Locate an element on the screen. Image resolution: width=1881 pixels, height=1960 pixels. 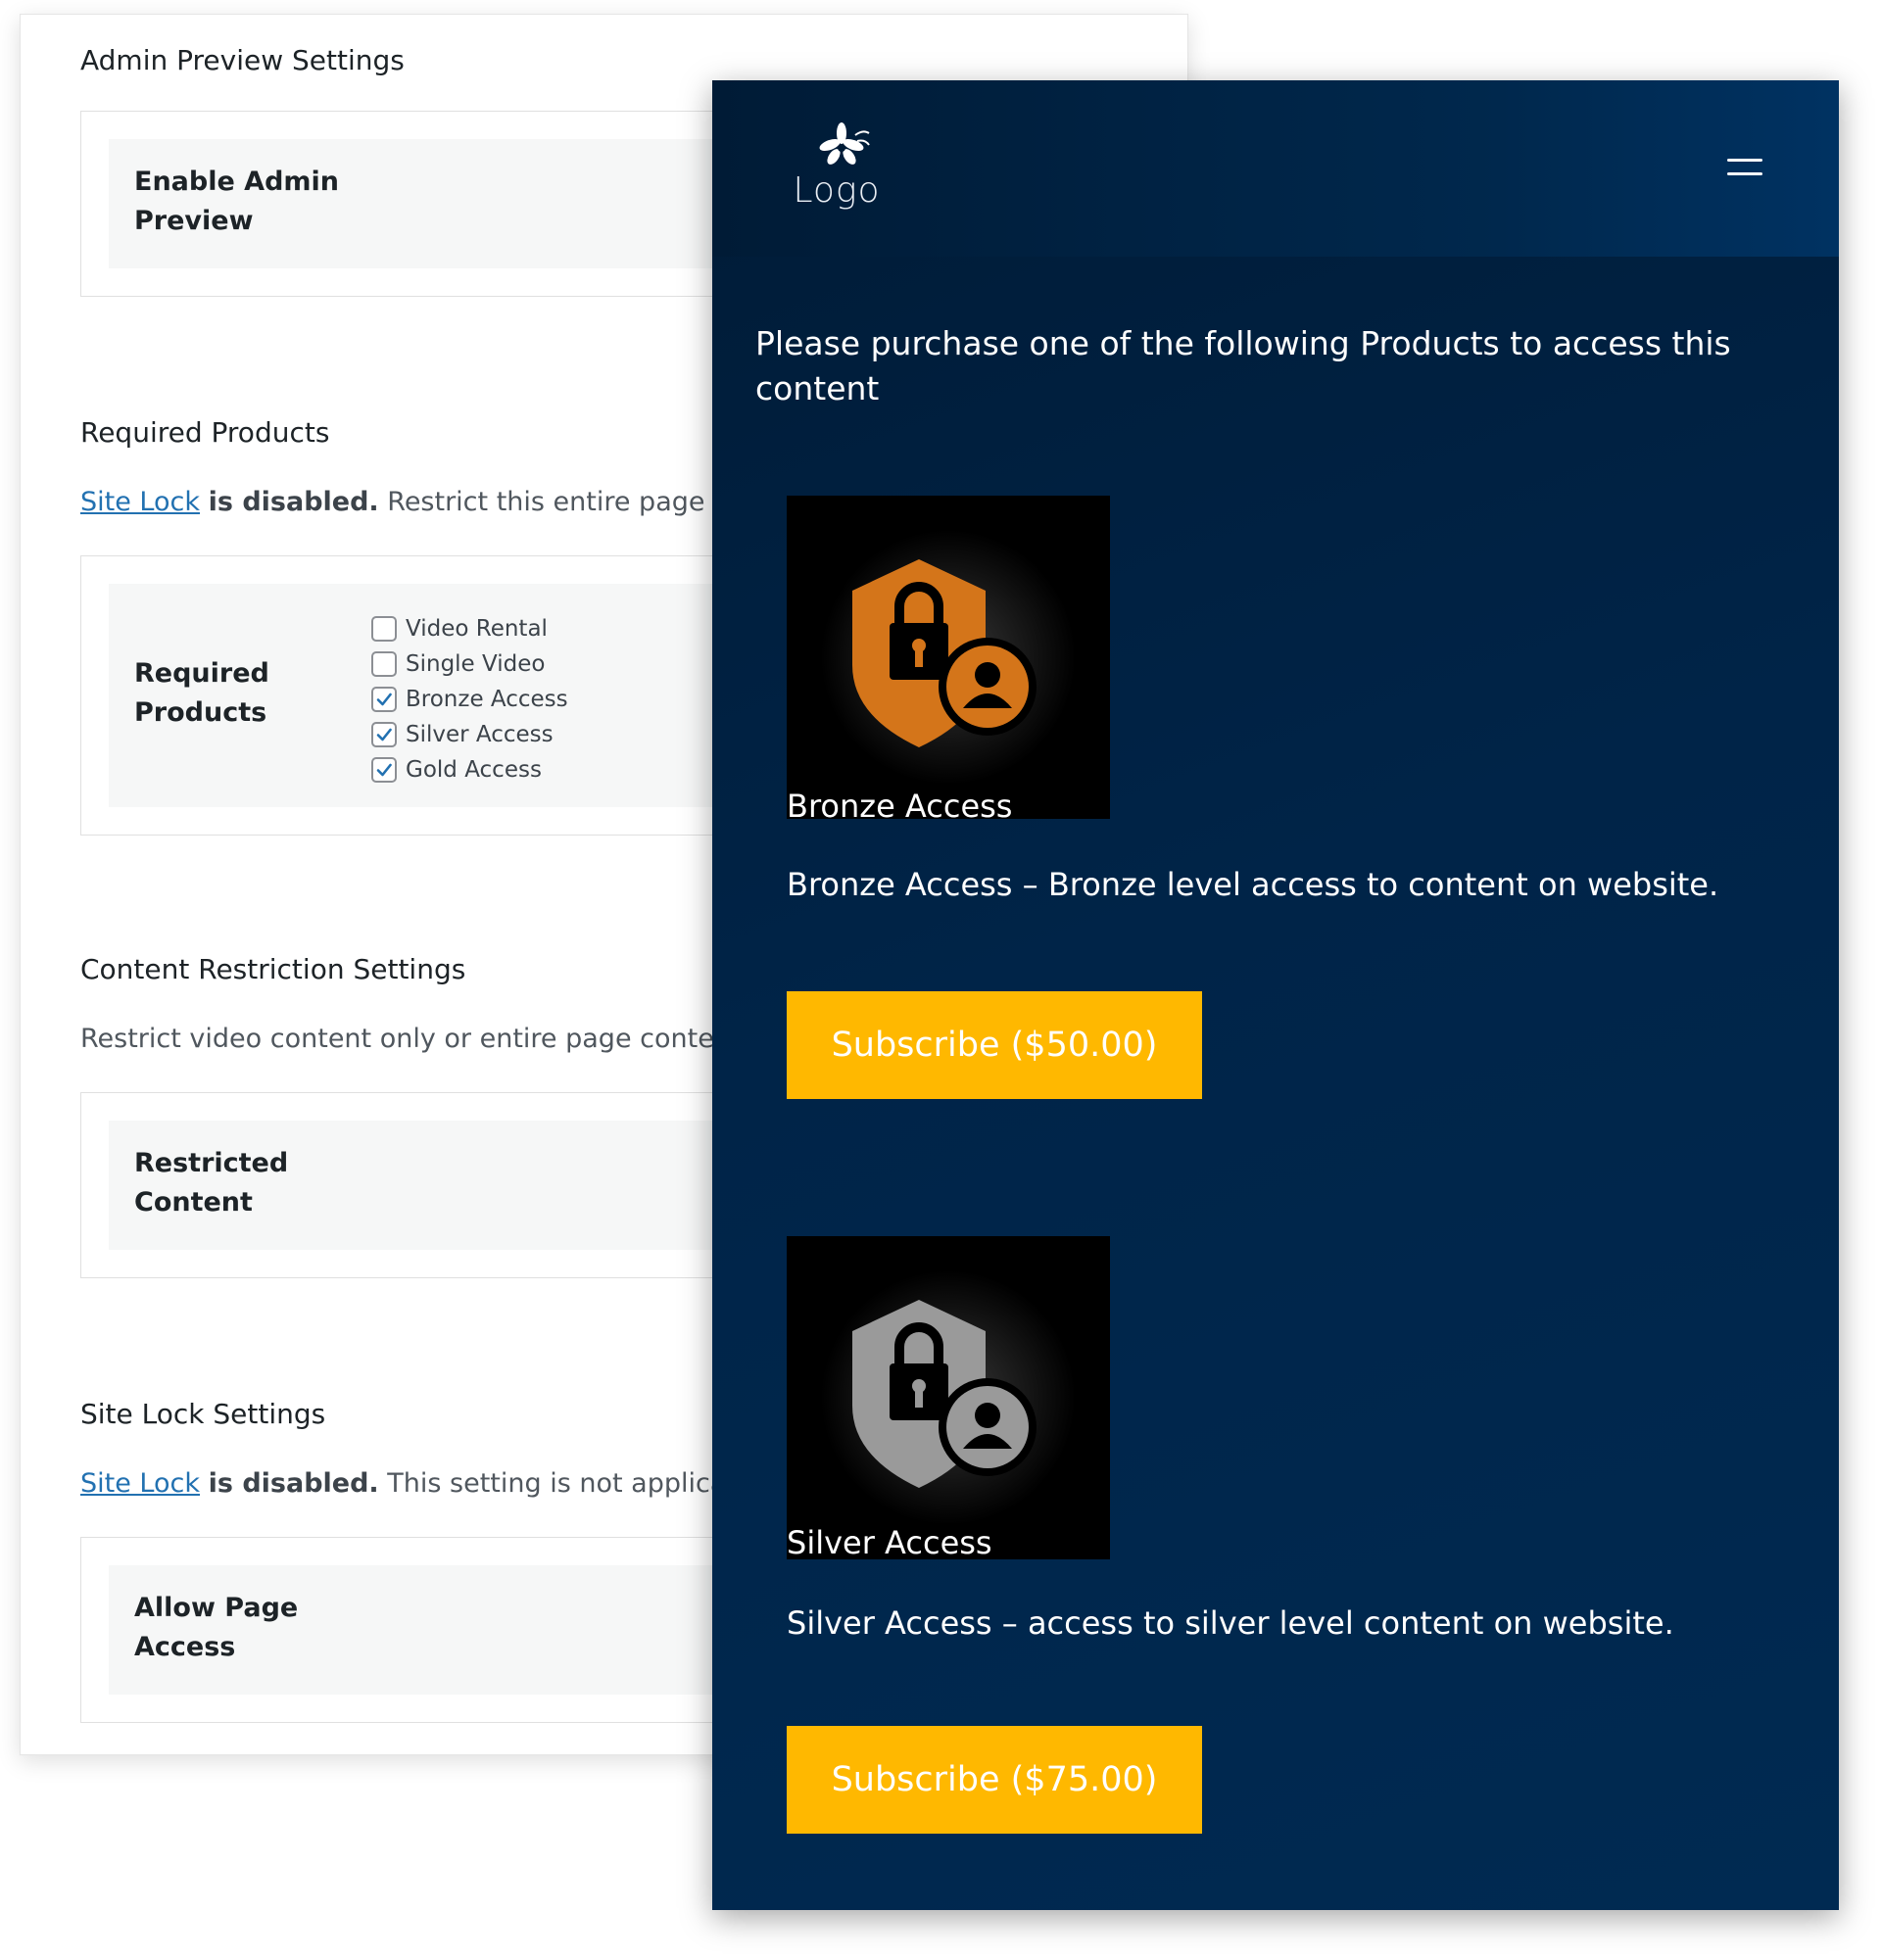
product-checkbox-row: Gold Access is located at coordinates (469, 770).